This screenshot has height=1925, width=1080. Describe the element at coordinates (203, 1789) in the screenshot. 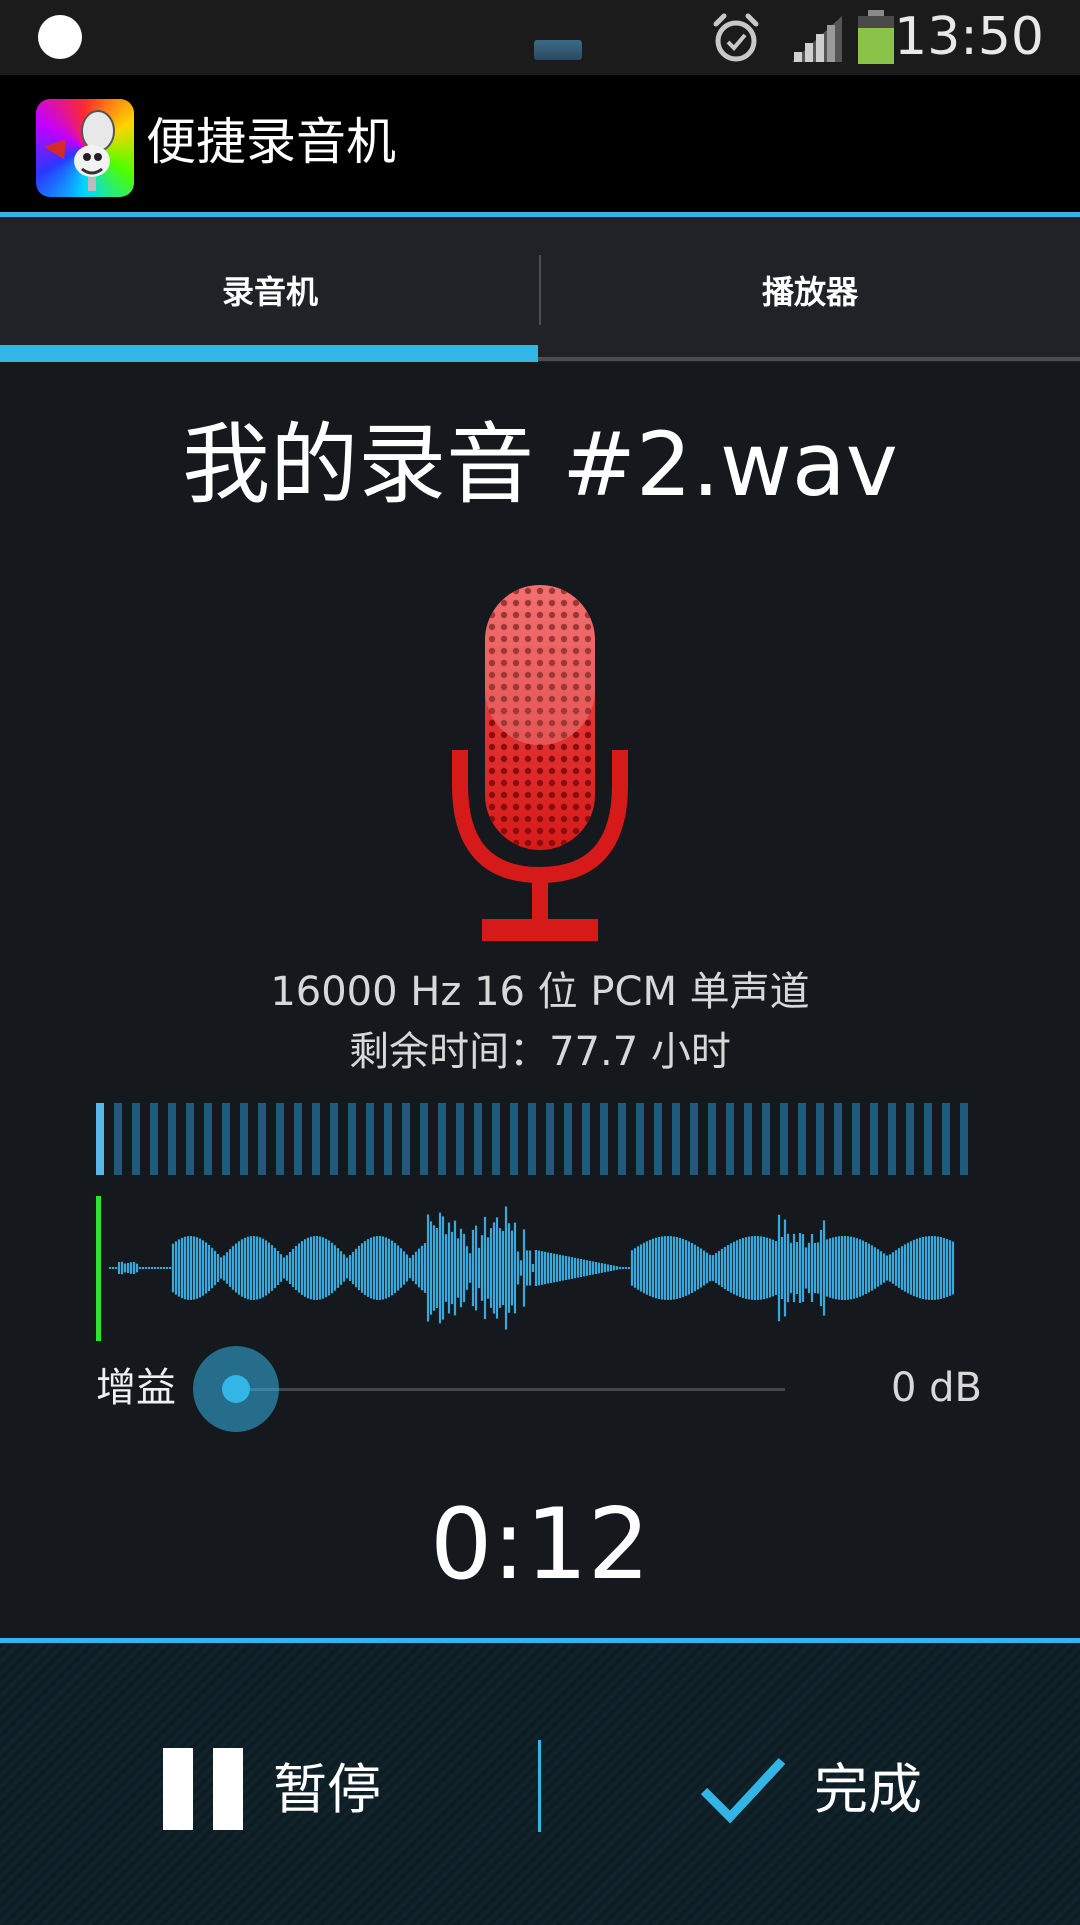

I see `pause-icon` at that location.